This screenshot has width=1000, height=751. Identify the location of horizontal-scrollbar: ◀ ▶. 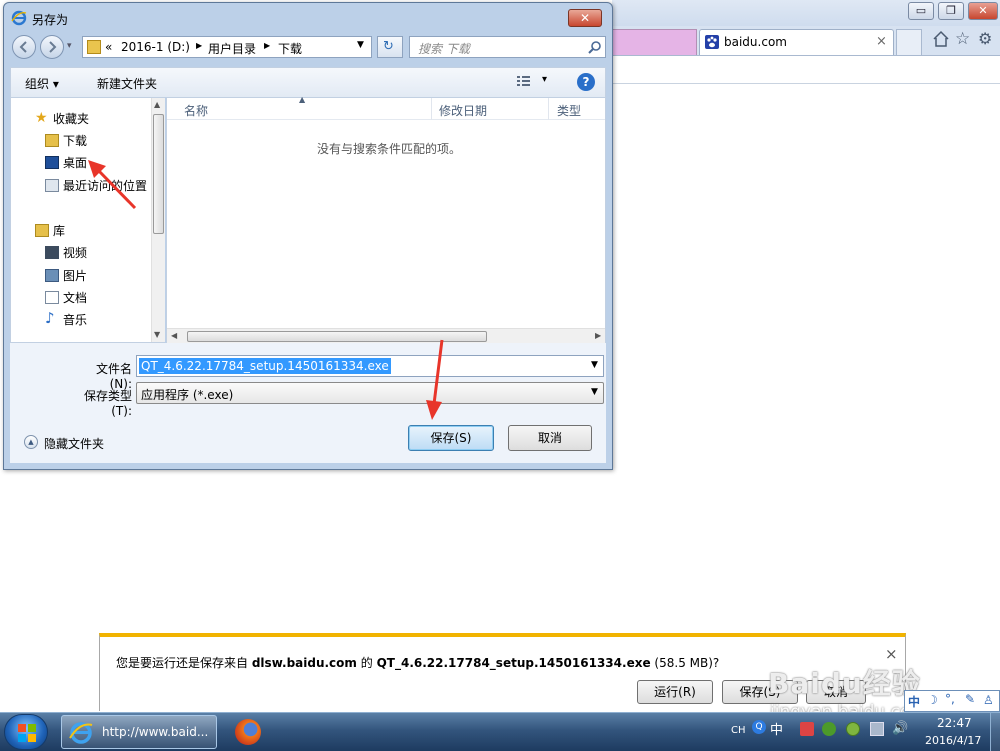
(386, 335).